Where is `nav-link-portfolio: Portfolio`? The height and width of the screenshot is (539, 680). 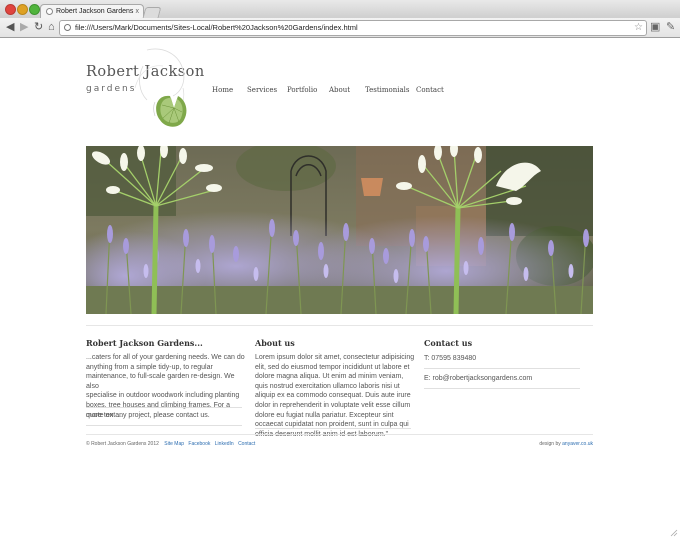
nav-link-portfolio: Portfolio is located at coordinates (302, 90).